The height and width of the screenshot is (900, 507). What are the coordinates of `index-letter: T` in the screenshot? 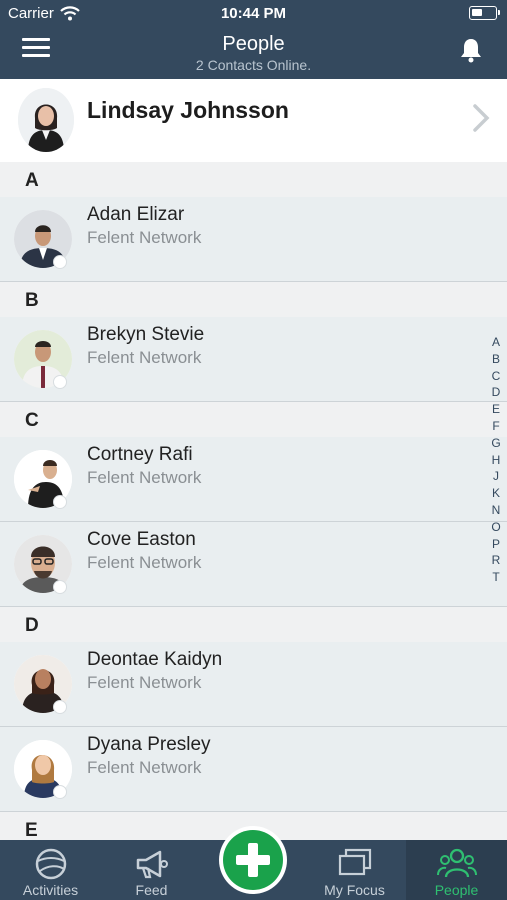 It's located at (496, 577).